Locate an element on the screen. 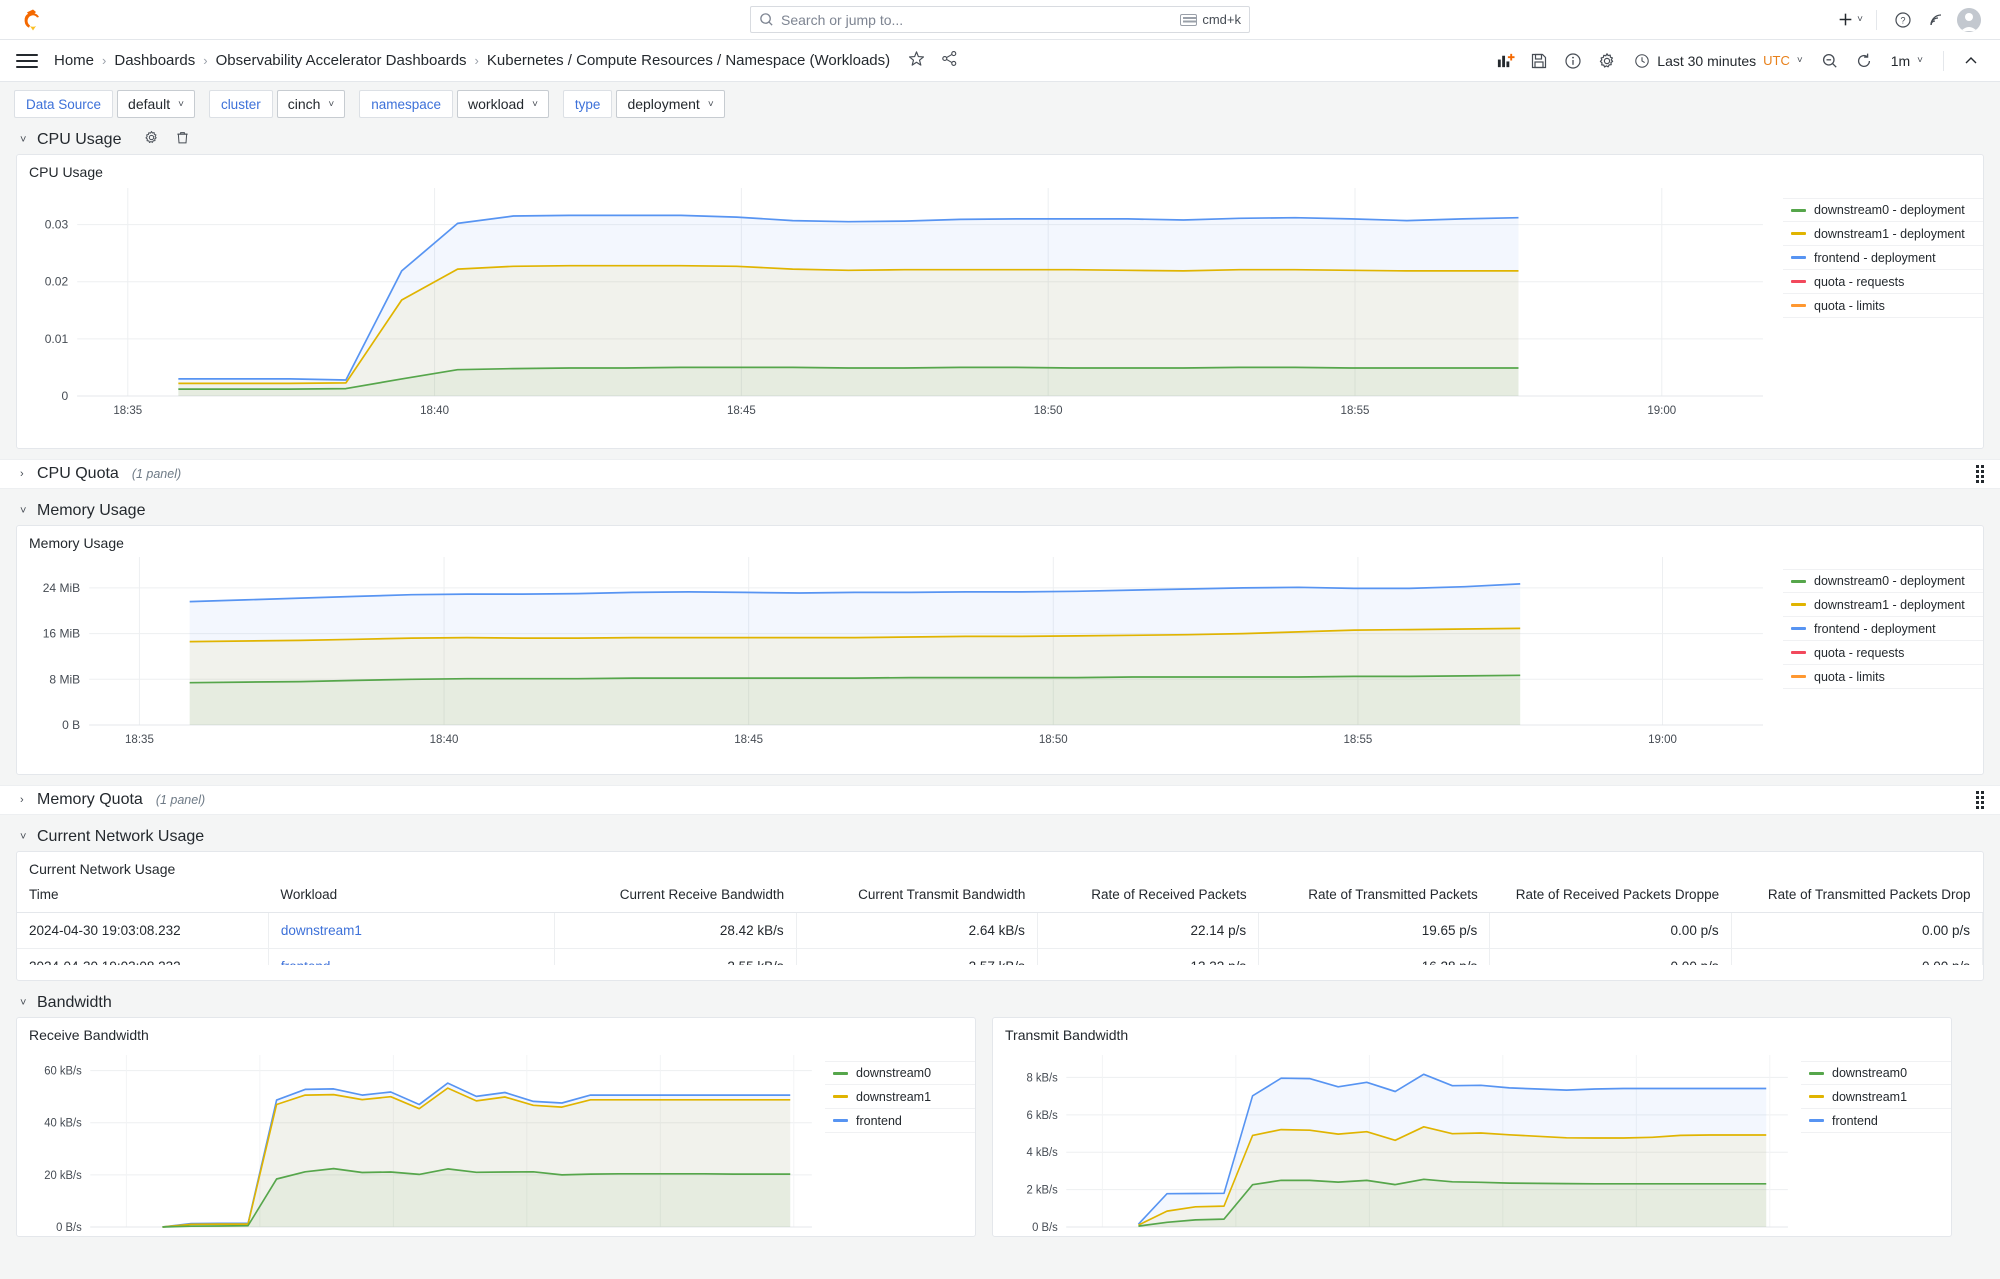  row-header-current-network-usage: ˅ Current Network Usage is located at coordinates (1000, 837).